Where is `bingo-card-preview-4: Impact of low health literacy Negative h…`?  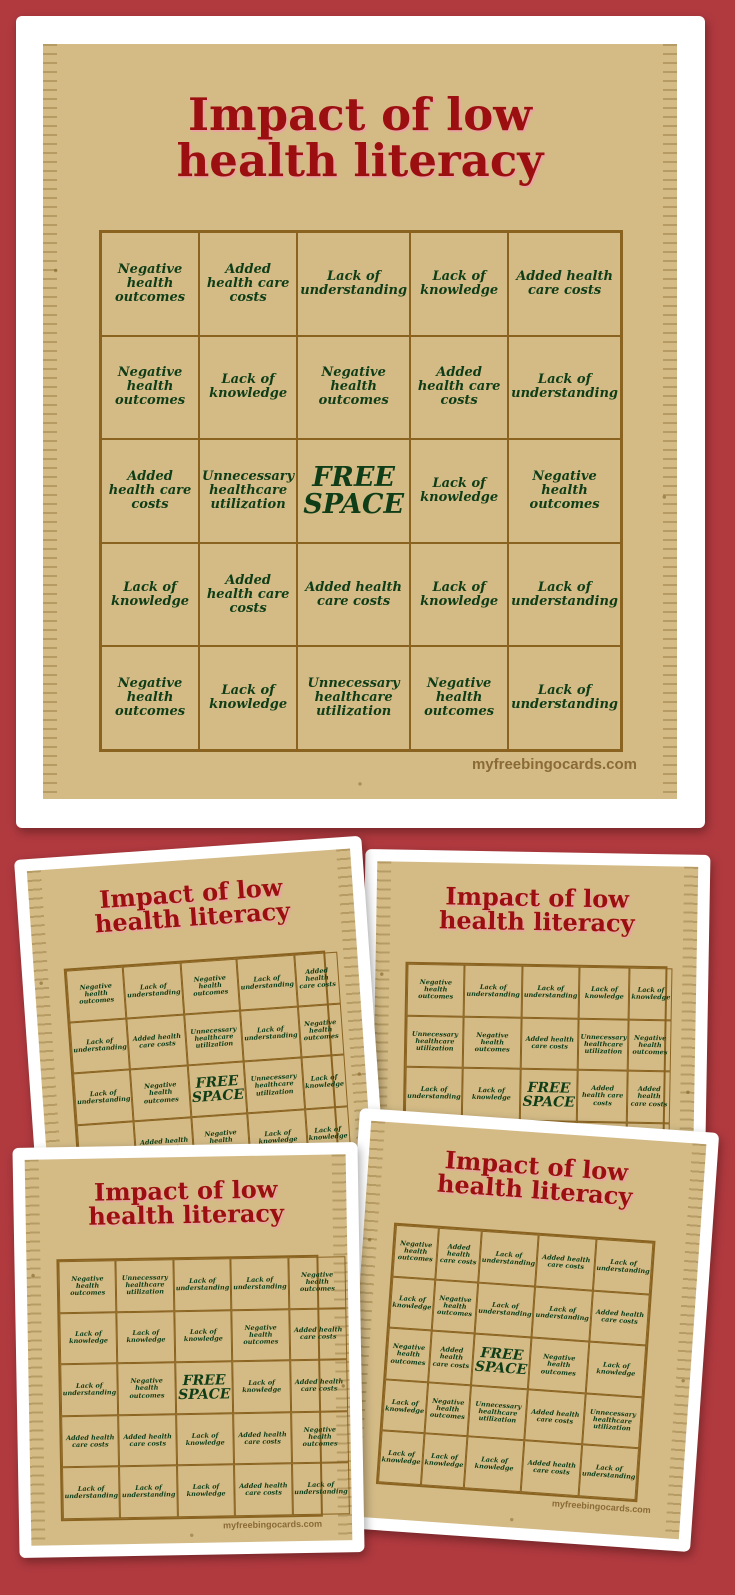 bingo-card-preview-4: Impact of low health literacy Negative h… is located at coordinates (525, 1330).